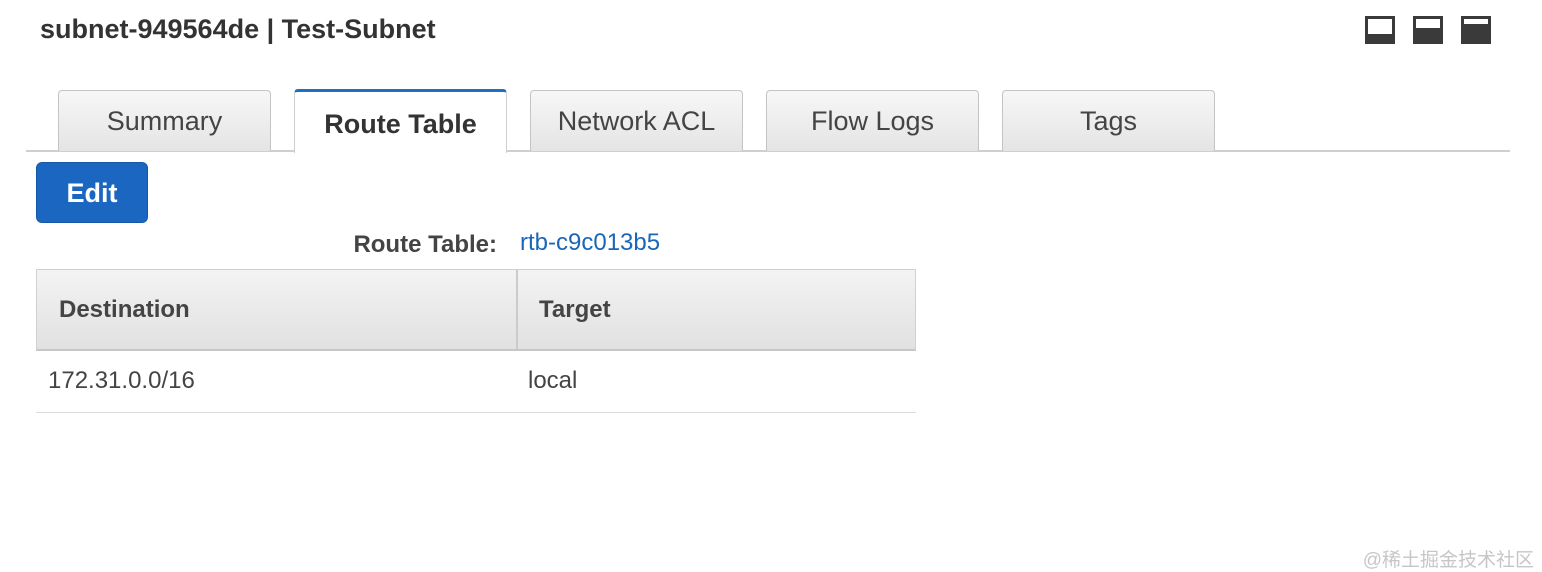  I want to click on tab-tags: Tags, so click(1108, 120).